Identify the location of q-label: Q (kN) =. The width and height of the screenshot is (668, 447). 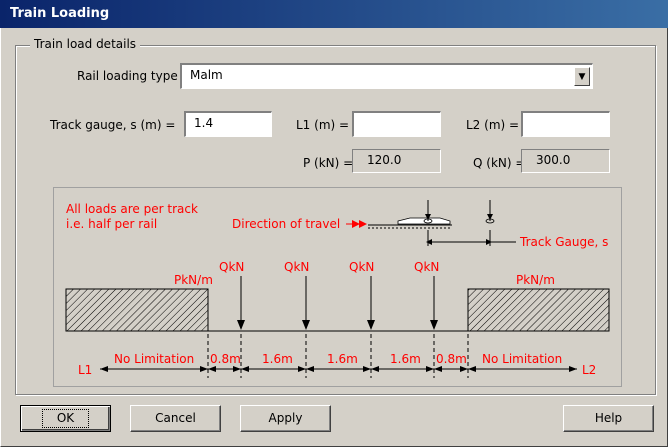
(499, 163).